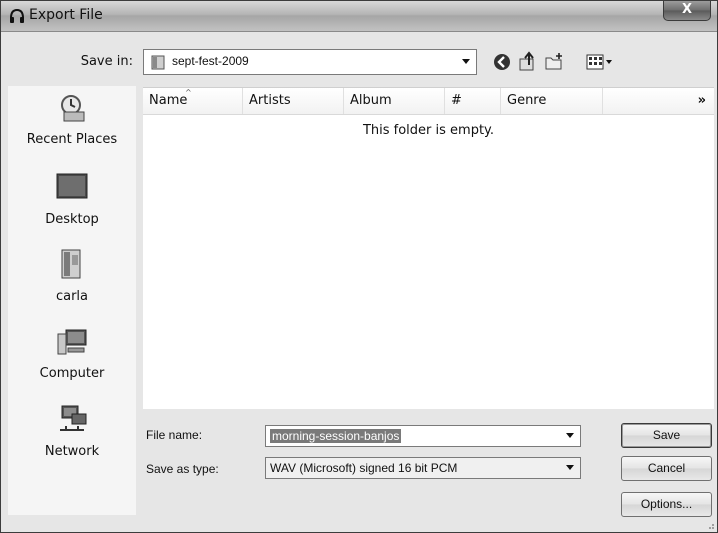 Image resolution: width=718 pixels, height=533 pixels. Describe the element at coordinates (666, 435) in the screenshot. I see `save-button: Save` at that location.